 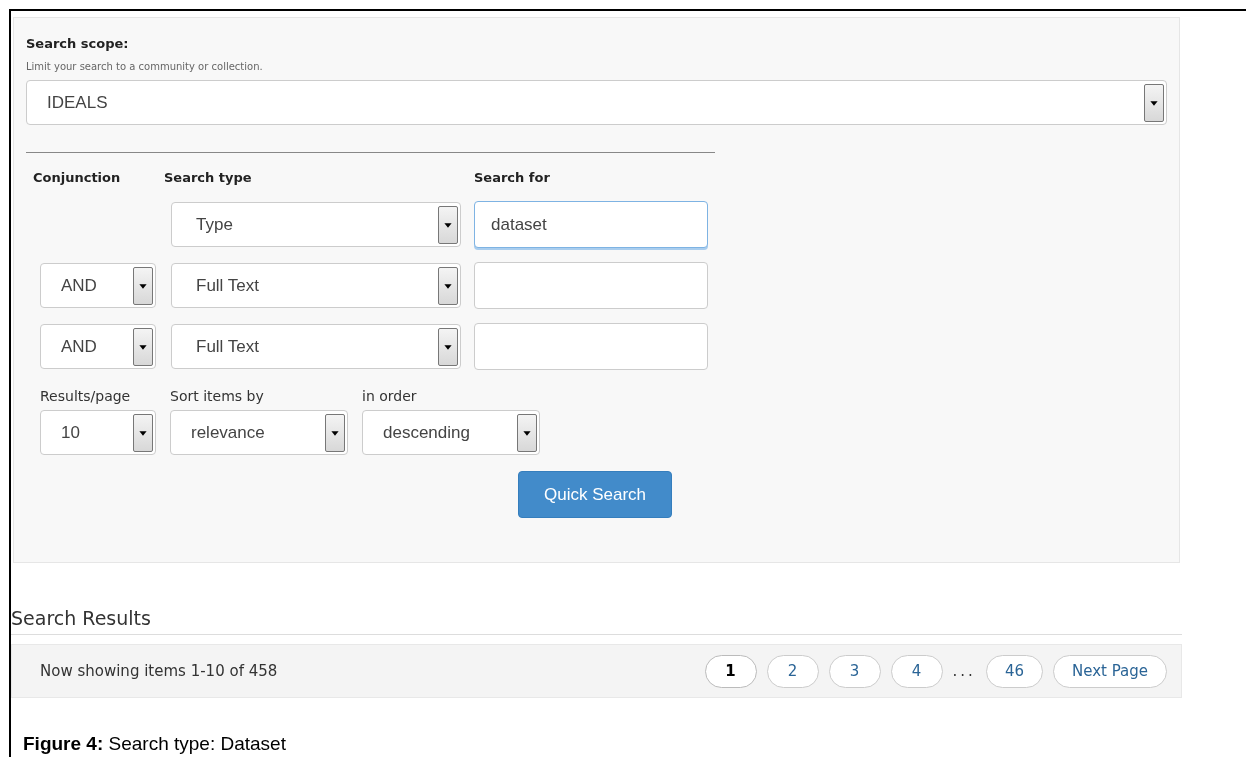 What do you see at coordinates (591, 224) in the screenshot?
I see `search-for-field: dataset` at bounding box center [591, 224].